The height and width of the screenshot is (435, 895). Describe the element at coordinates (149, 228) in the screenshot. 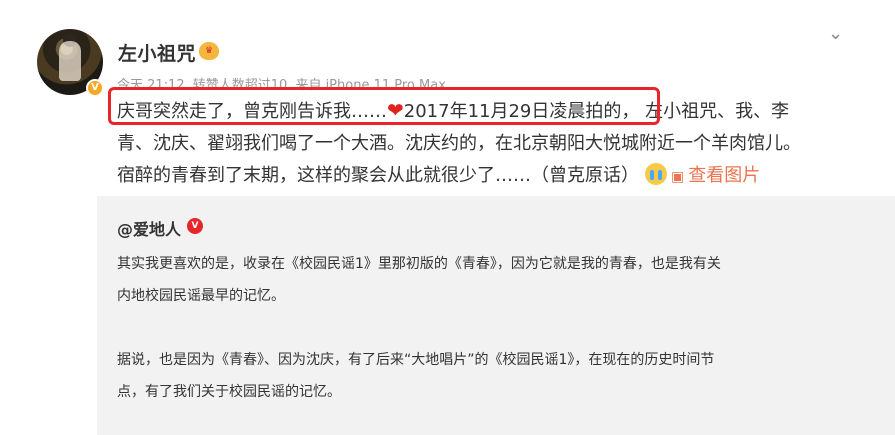

I see `repost-username: @爱地人` at that location.